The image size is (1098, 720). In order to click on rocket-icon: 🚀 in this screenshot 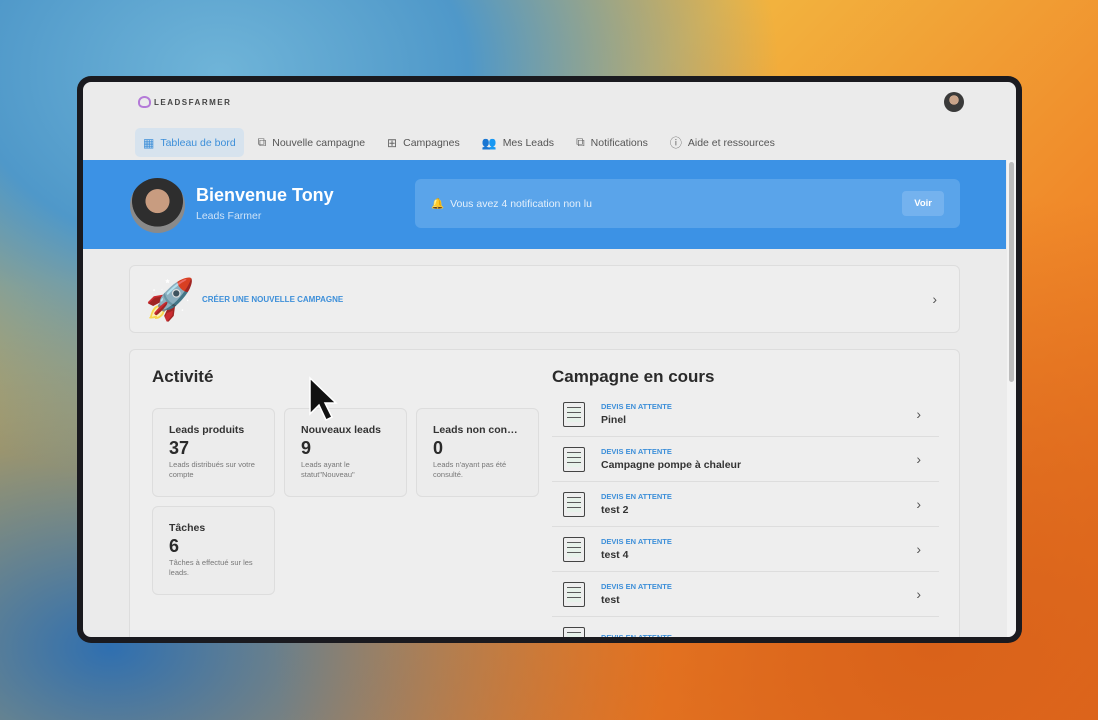, I will do `click(170, 299)`.